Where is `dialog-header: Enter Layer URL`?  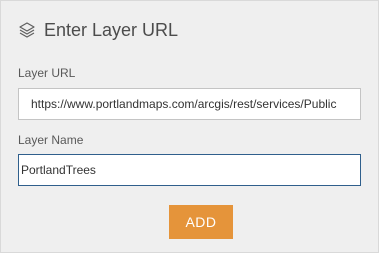
dialog-header: Enter Layer URL is located at coordinates (98, 30).